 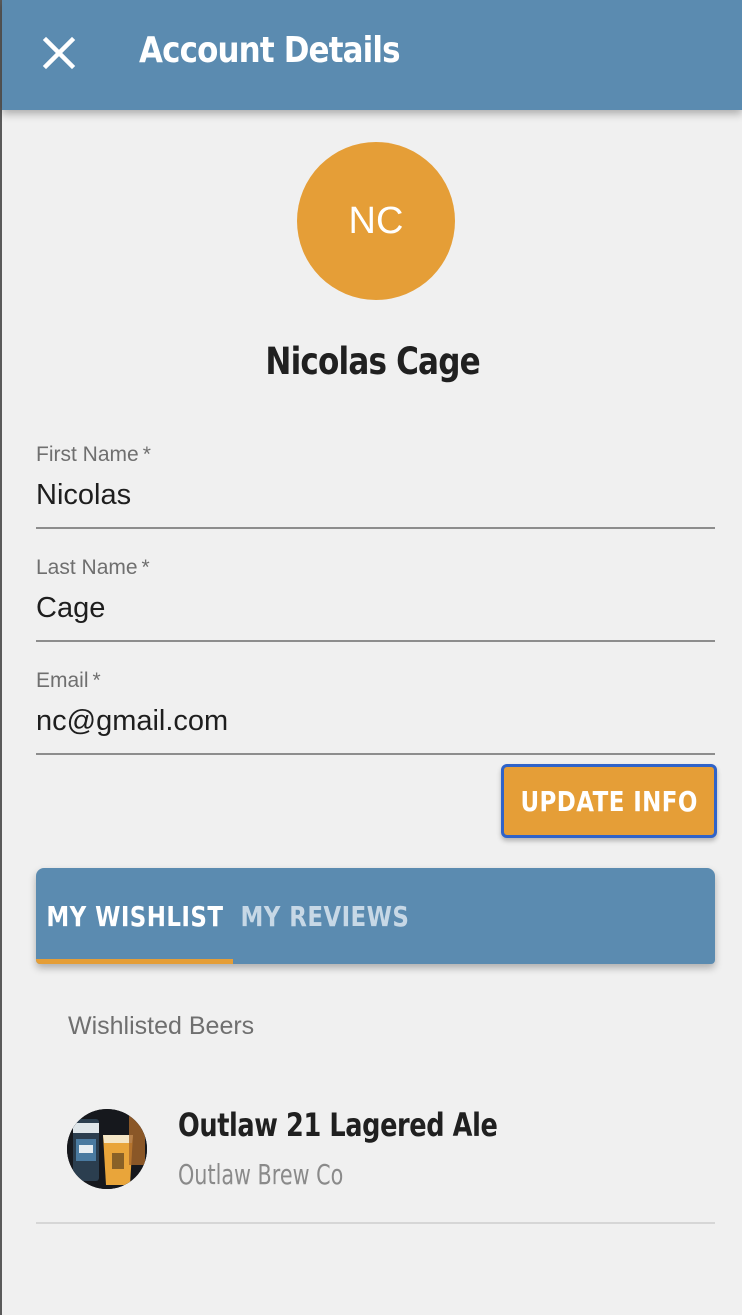 I want to click on wishlist-heading: Wishlisted Beers, so click(x=161, y=1026).